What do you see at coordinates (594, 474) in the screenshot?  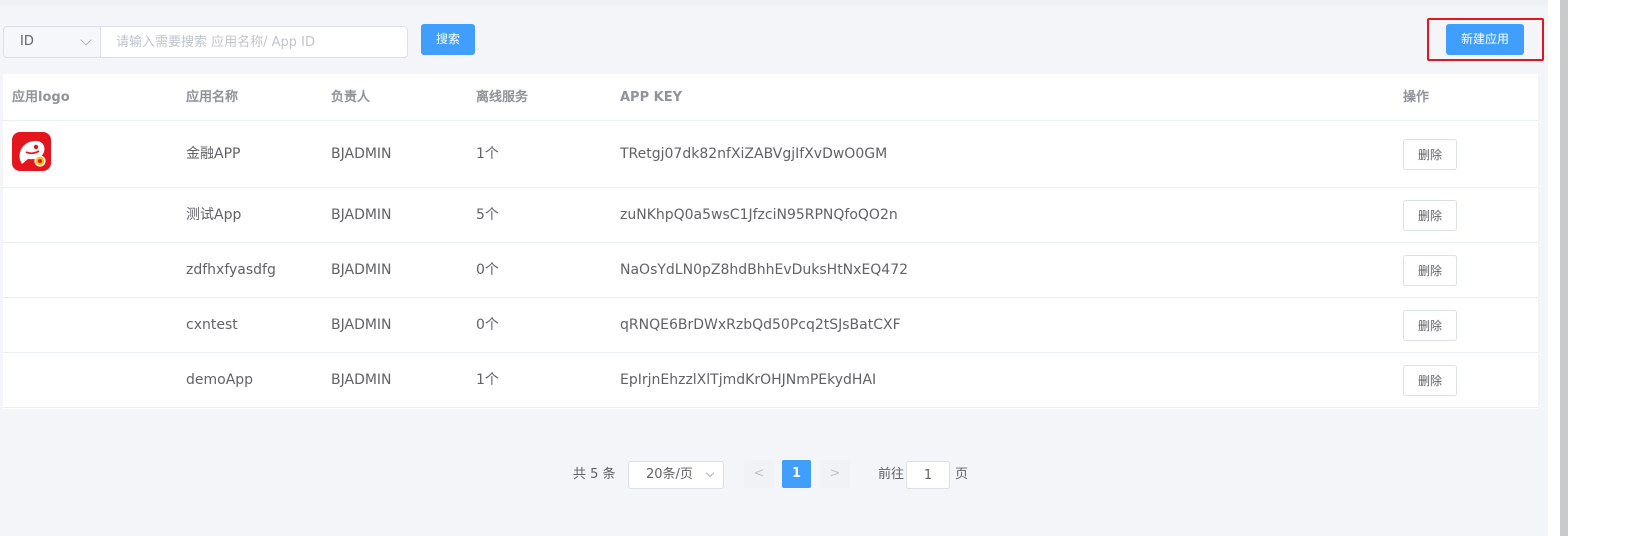 I see `total-count: 共 5 条` at bounding box center [594, 474].